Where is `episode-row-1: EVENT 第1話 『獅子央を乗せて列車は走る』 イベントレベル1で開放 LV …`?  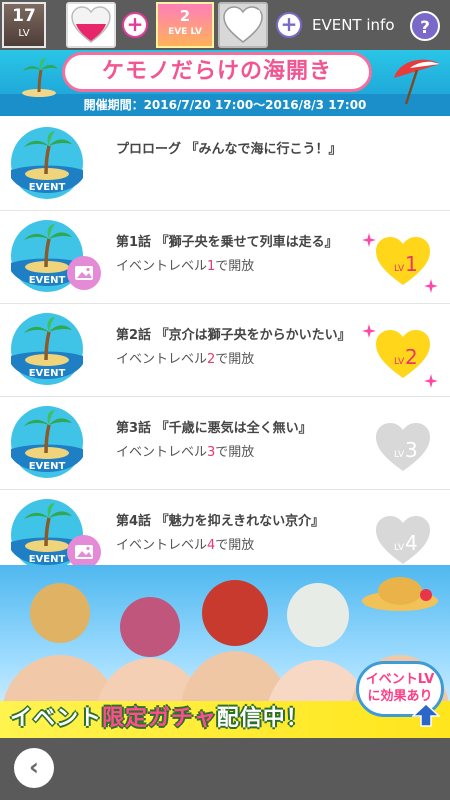
episode-row-1: EVENT 第1話 『獅子央を乗せて列車は走る』 イベントレベル1で開放 LV … is located at coordinates (225, 257).